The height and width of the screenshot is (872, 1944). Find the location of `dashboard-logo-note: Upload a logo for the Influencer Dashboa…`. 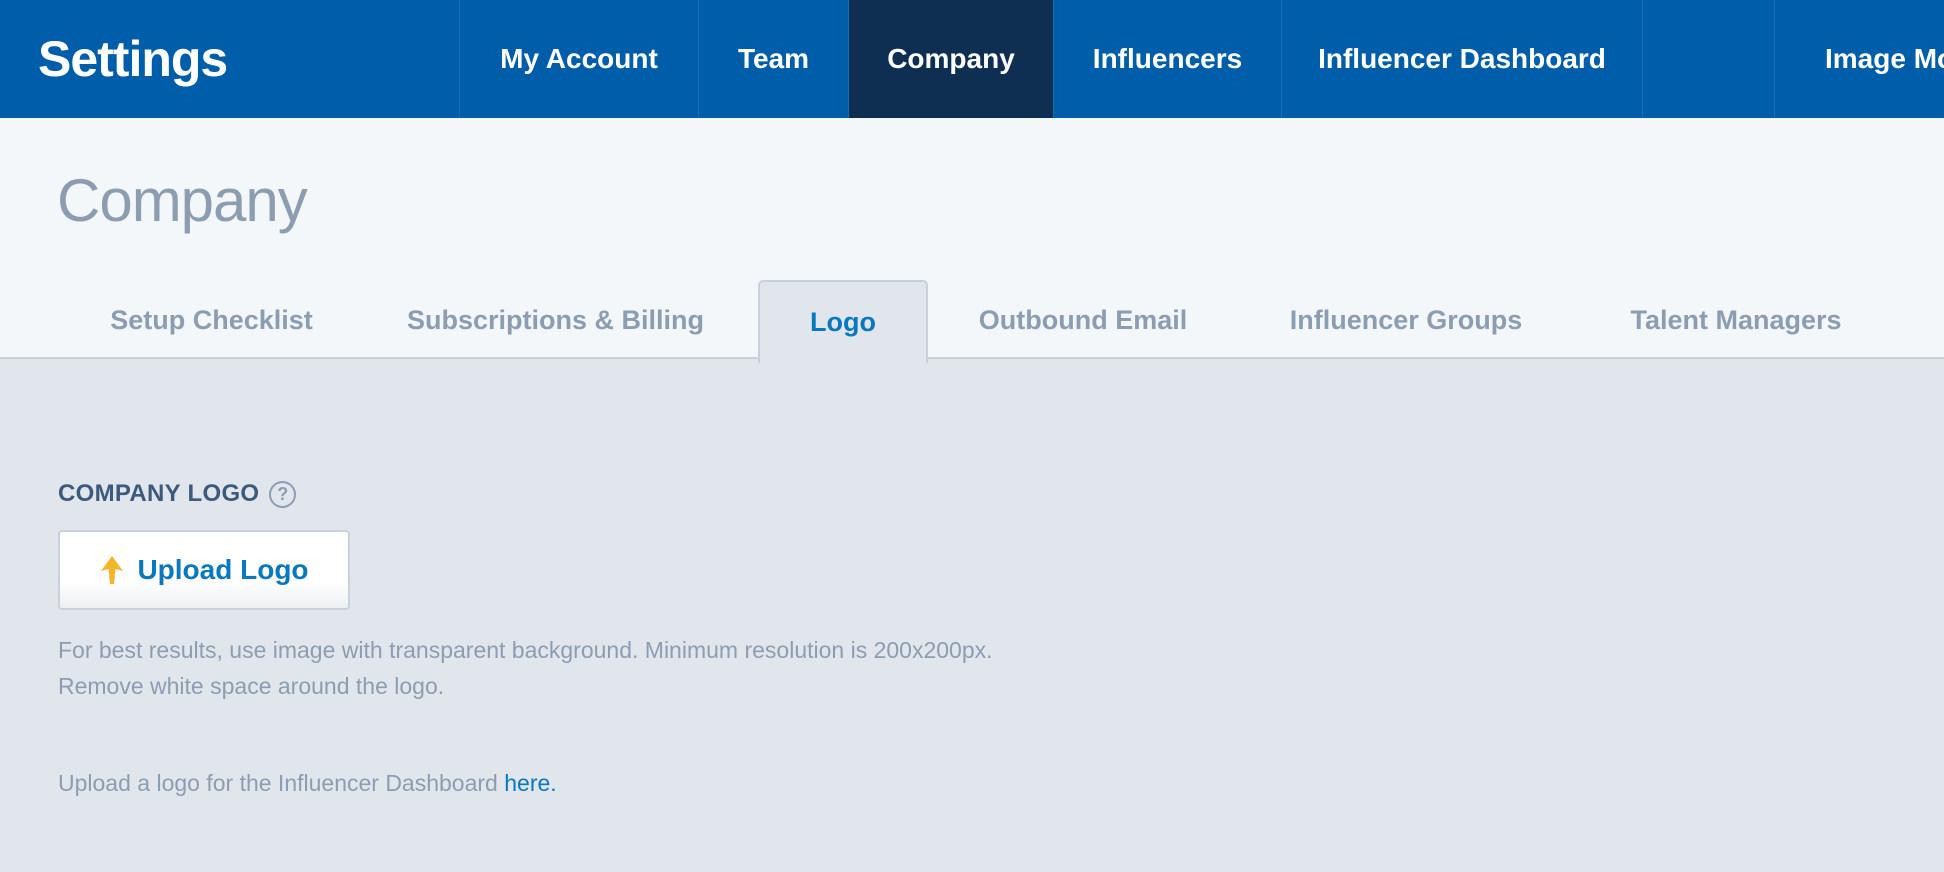

dashboard-logo-note: Upload a logo for the Influencer Dashboa… is located at coordinates (658, 783).